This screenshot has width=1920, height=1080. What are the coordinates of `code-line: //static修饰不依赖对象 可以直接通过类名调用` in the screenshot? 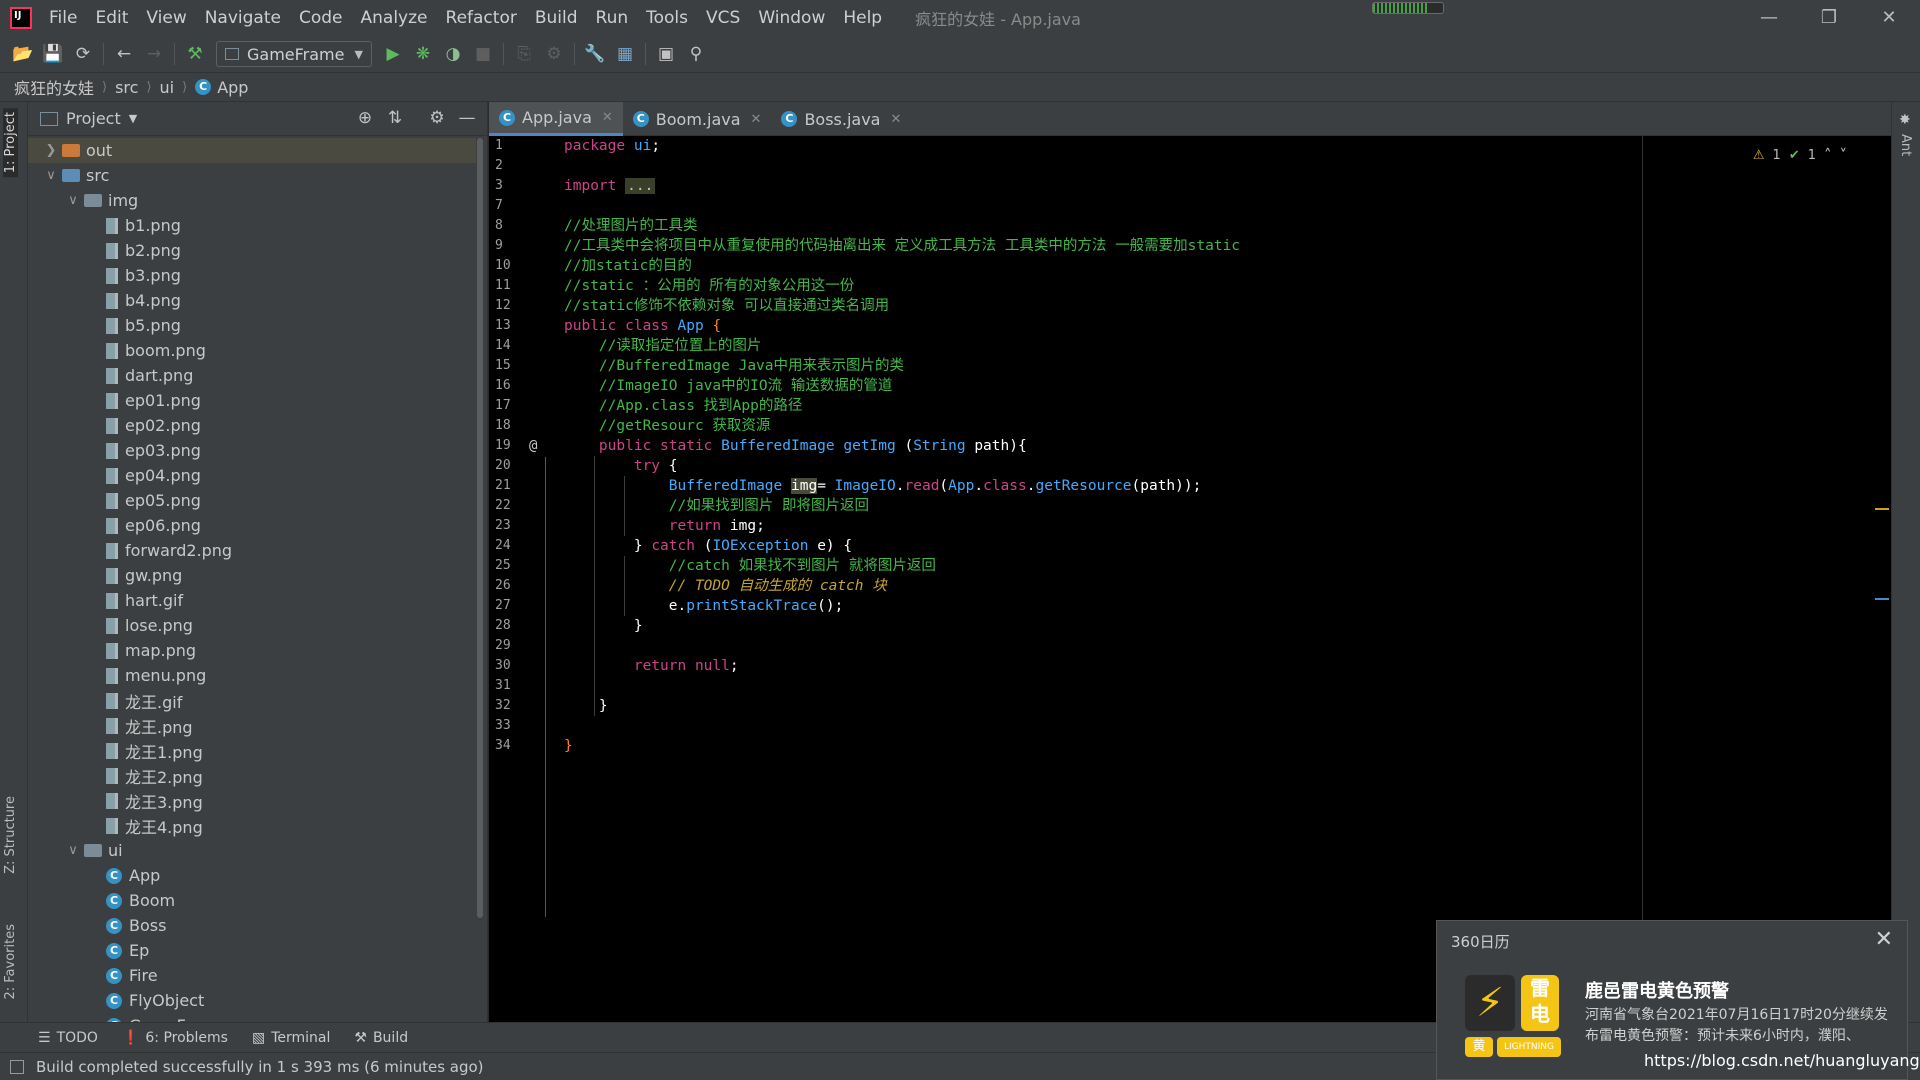 It's located at (1124, 306).